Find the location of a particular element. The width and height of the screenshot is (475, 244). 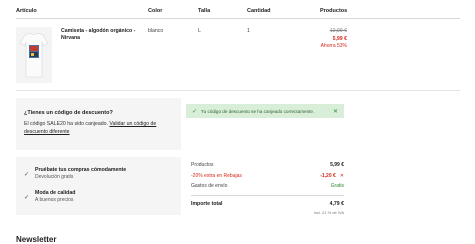

vat-note: incl. 21 % de IVA is located at coordinates (328, 212).